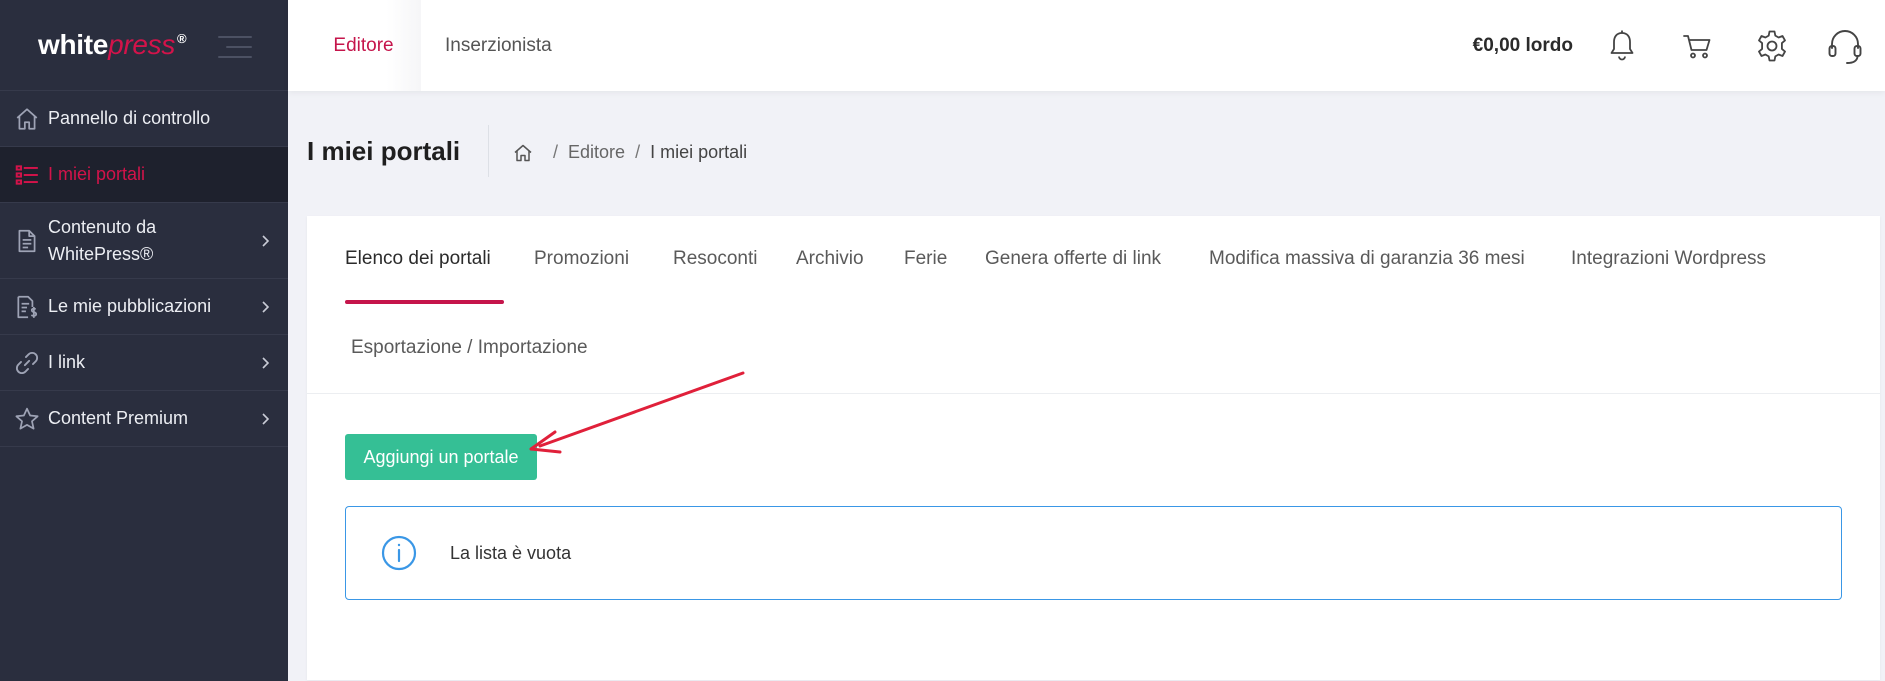 The height and width of the screenshot is (681, 1885). I want to click on star-icon, so click(27, 418).